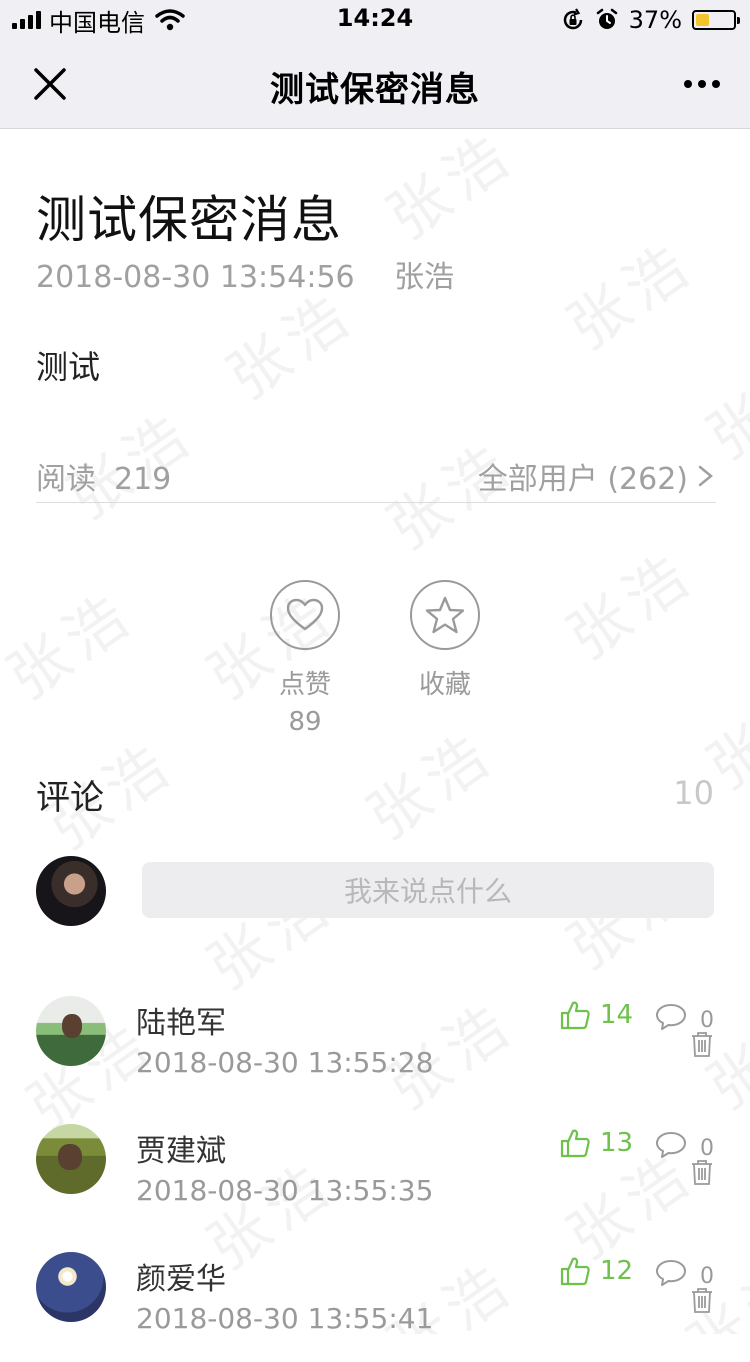 The height and width of the screenshot is (1362, 750). Describe the element at coordinates (285, 1062) in the screenshot. I see `comment-time: 2018-08-30 13:55:28` at that location.